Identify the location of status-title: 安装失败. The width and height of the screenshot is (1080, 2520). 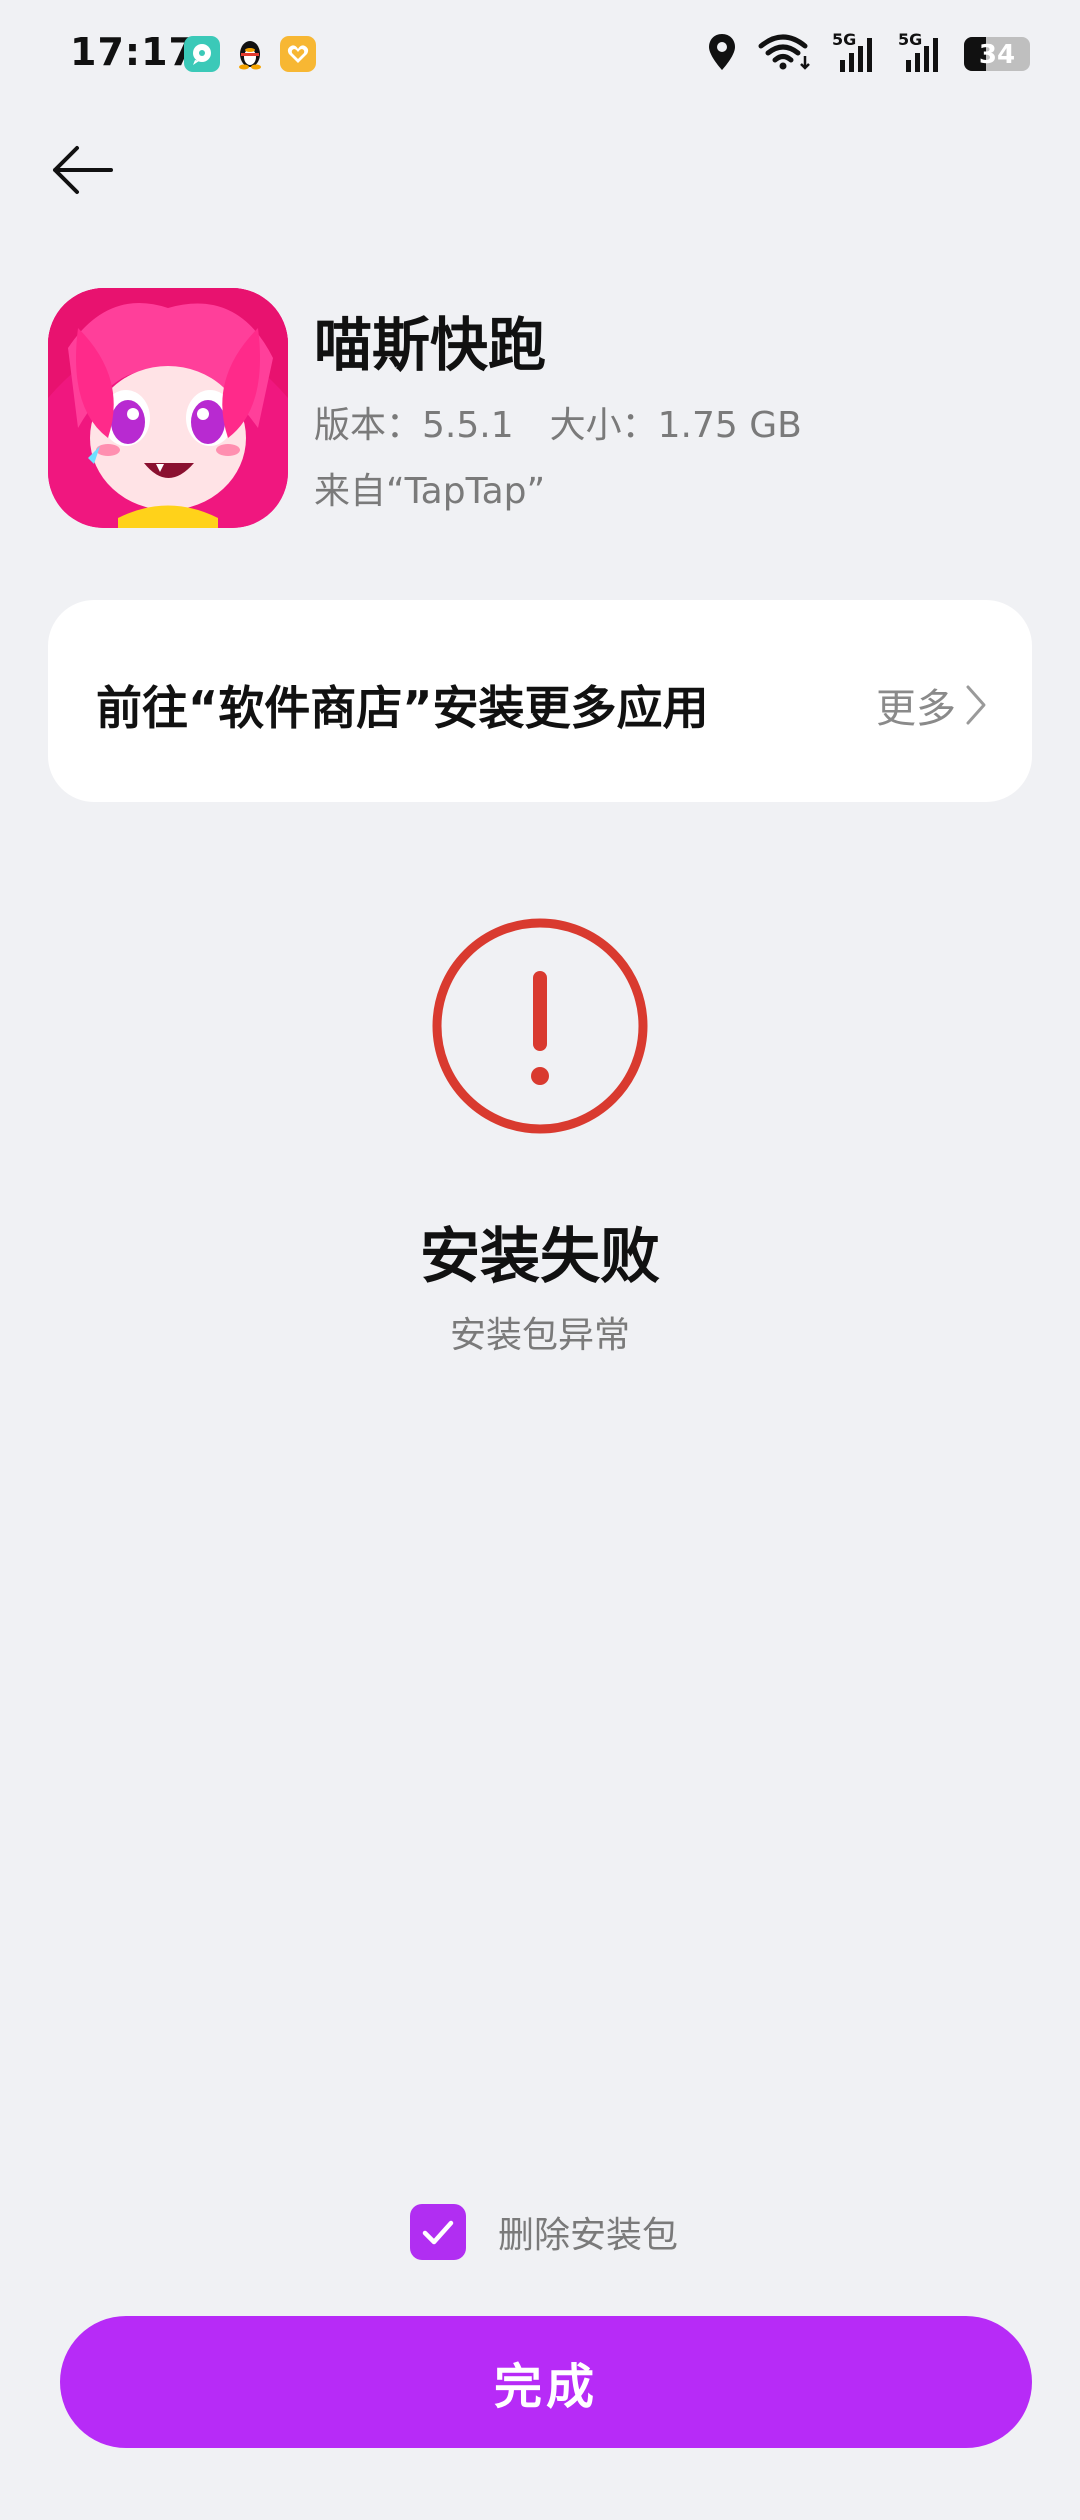
(540, 1257).